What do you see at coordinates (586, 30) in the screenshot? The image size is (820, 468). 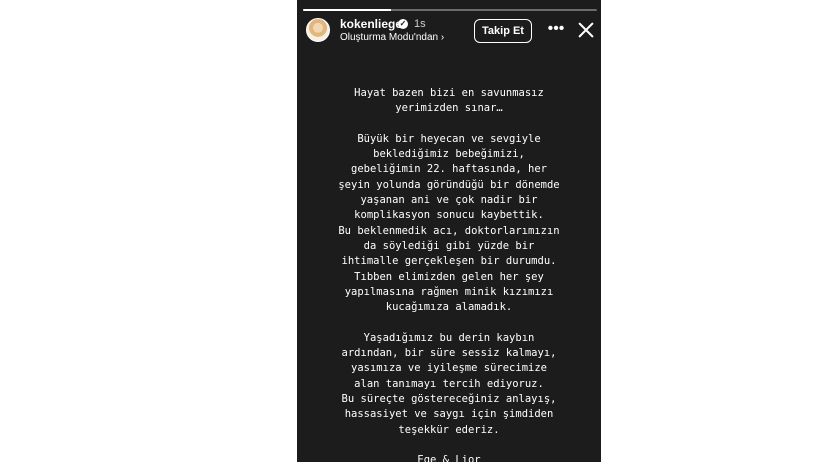 I see `close-icon` at bounding box center [586, 30].